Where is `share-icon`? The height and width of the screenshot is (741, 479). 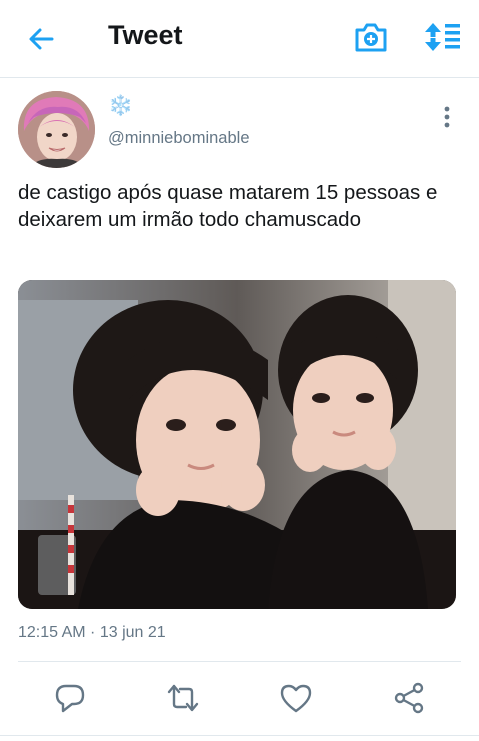
share-icon is located at coordinates (409, 698).